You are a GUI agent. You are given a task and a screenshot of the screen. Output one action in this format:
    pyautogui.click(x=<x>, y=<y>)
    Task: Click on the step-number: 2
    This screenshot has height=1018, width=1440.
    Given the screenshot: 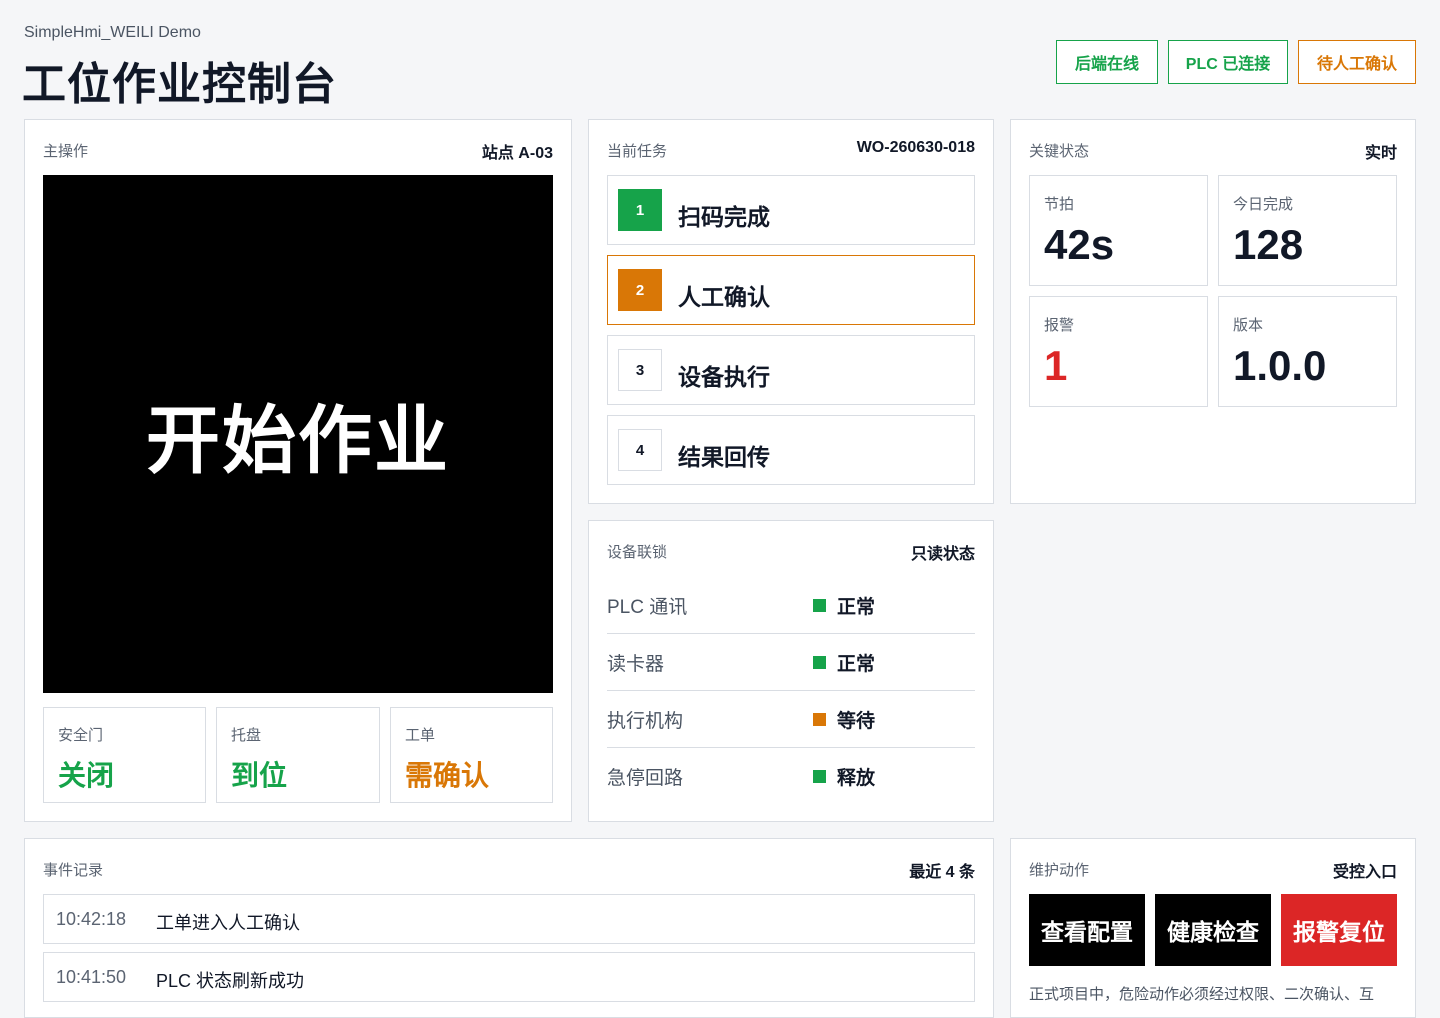 What is the action you would take?
    pyautogui.click(x=640, y=290)
    